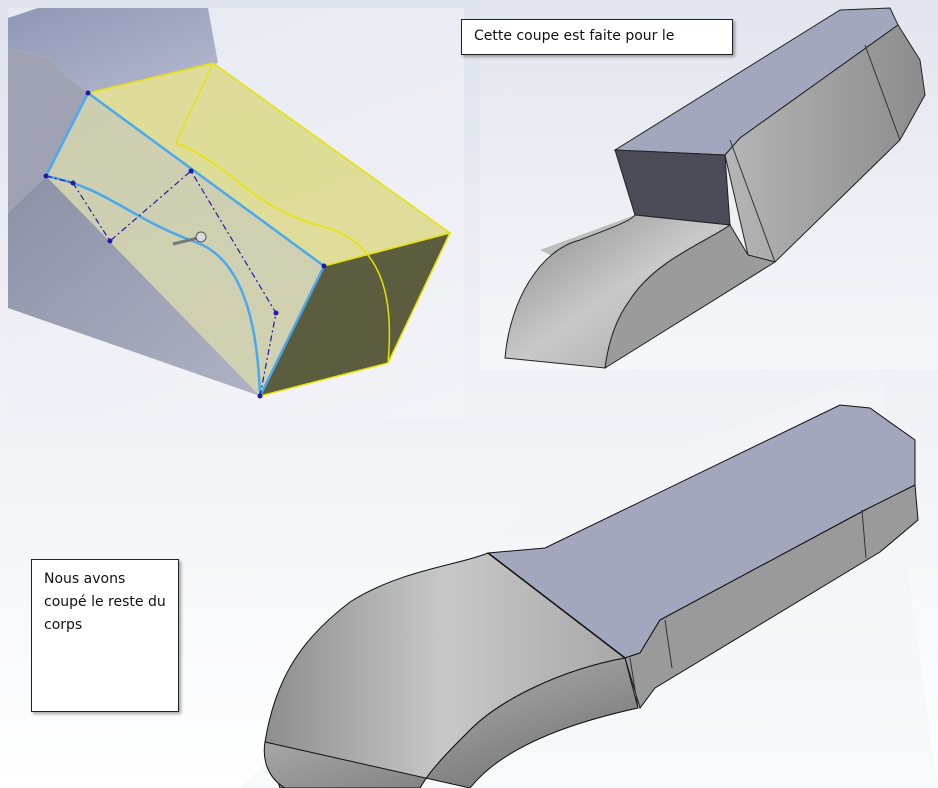  Describe the element at coordinates (105, 635) in the screenshot. I see `callout-bottom-note: Nous avons coupé le reste du corps` at that location.